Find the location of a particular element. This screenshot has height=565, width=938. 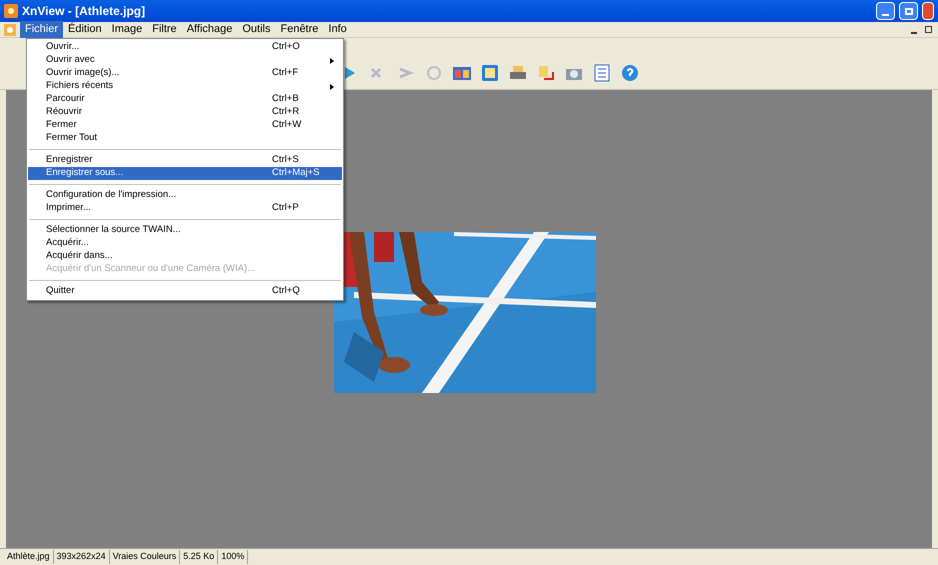

export-icon is located at coordinates (546, 73).